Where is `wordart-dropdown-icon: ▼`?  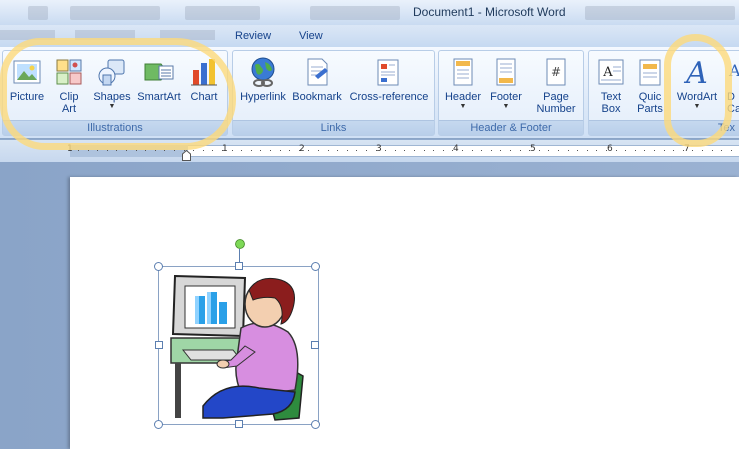 wordart-dropdown-icon: ▼ is located at coordinates (697, 107).